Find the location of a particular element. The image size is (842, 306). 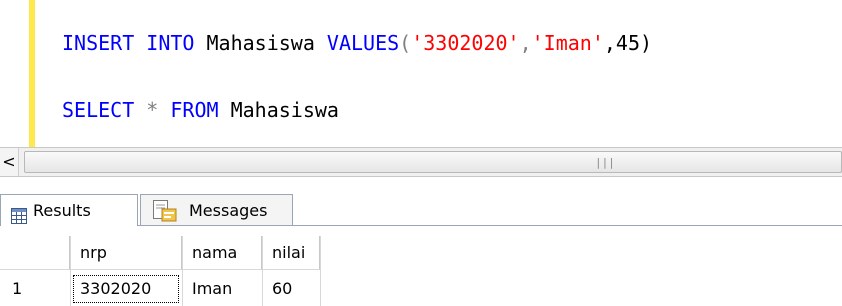

tab-messages-label: Messages is located at coordinates (228, 210).